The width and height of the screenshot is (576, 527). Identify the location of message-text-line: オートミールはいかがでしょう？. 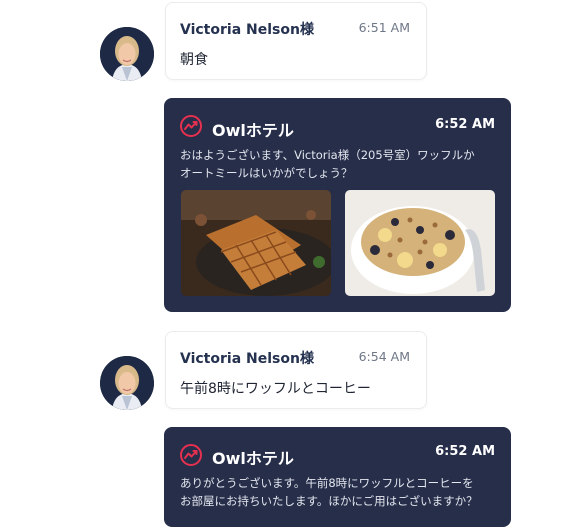
(266, 173).